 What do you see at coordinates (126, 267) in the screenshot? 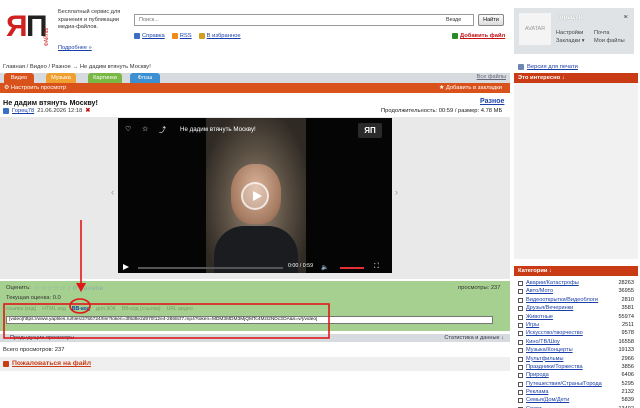
I see `play-icon` at bounding box center [126, 267].